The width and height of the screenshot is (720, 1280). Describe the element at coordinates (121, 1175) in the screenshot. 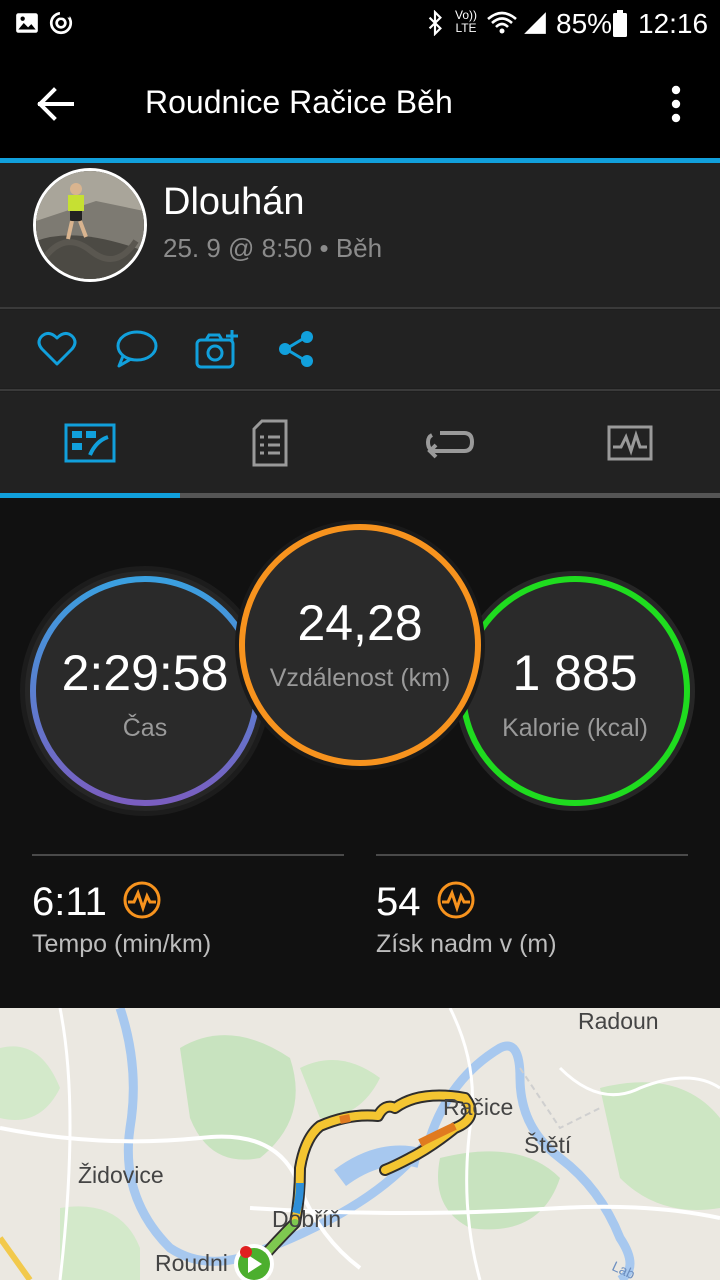

I see `map-label-zidovice: Židovice` at that location.